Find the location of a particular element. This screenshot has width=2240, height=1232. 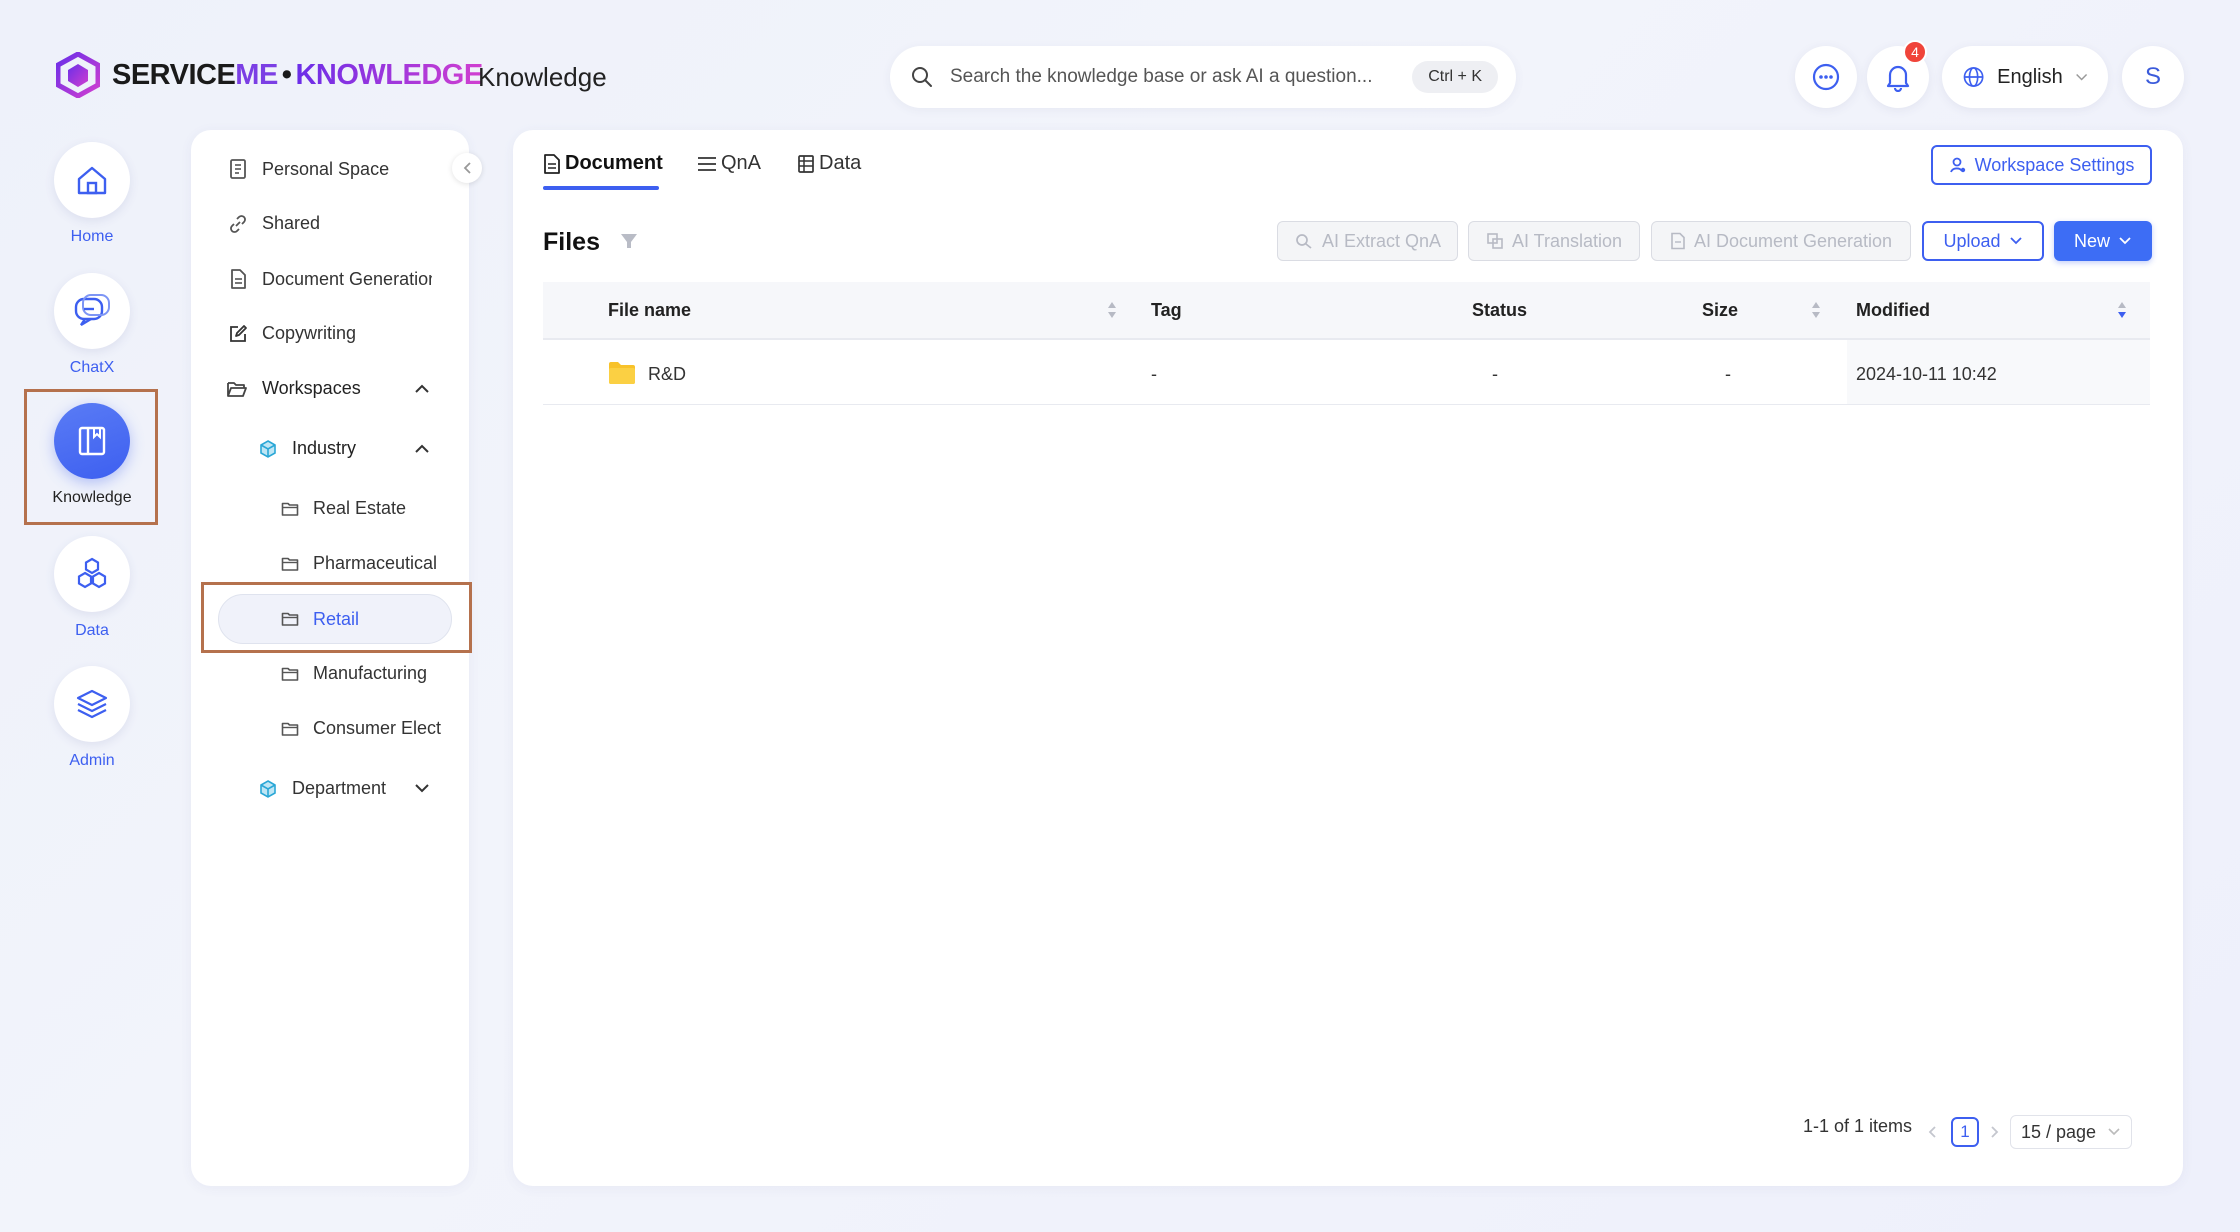

rail-item-knowledge: Knowledge is located at coordinates (92, 455).